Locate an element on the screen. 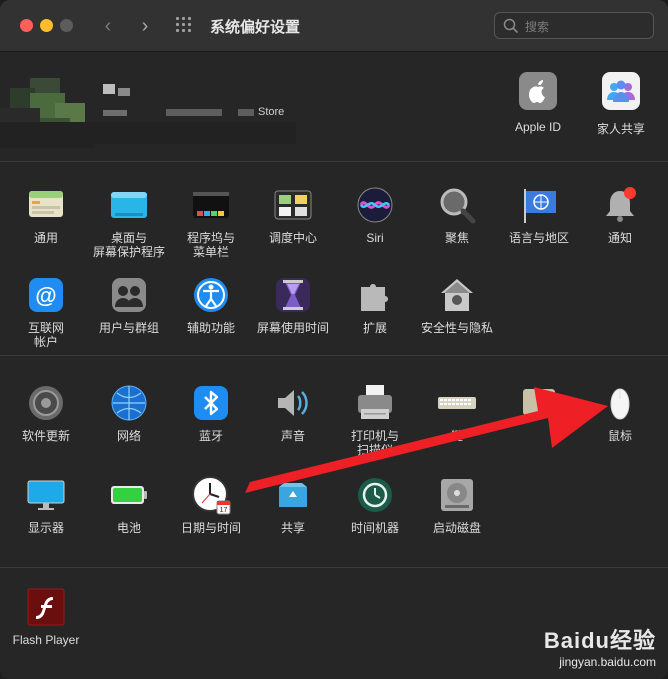 This screenshot has height=679, width=668. flash-player-icon is located at coordinates (46, 607).